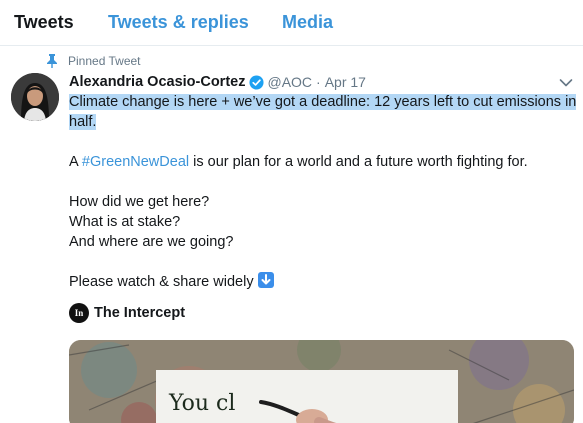  What do you see at coordinates (265, 280) in the screenshot?
I see `down-arrow-icon` at bounding box center [265, 280].